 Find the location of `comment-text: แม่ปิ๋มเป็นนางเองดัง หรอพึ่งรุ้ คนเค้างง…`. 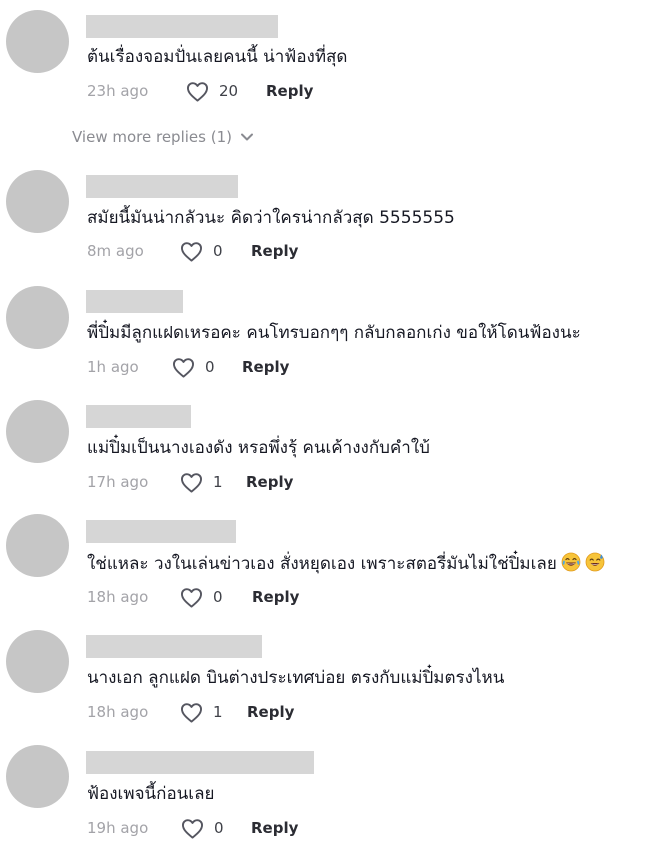

comment-text: แม่ปิ๋มเป็นนางเองดัง หรอพึ่งรุ้ คนเค้างง… is located at coordinates (258, 448).